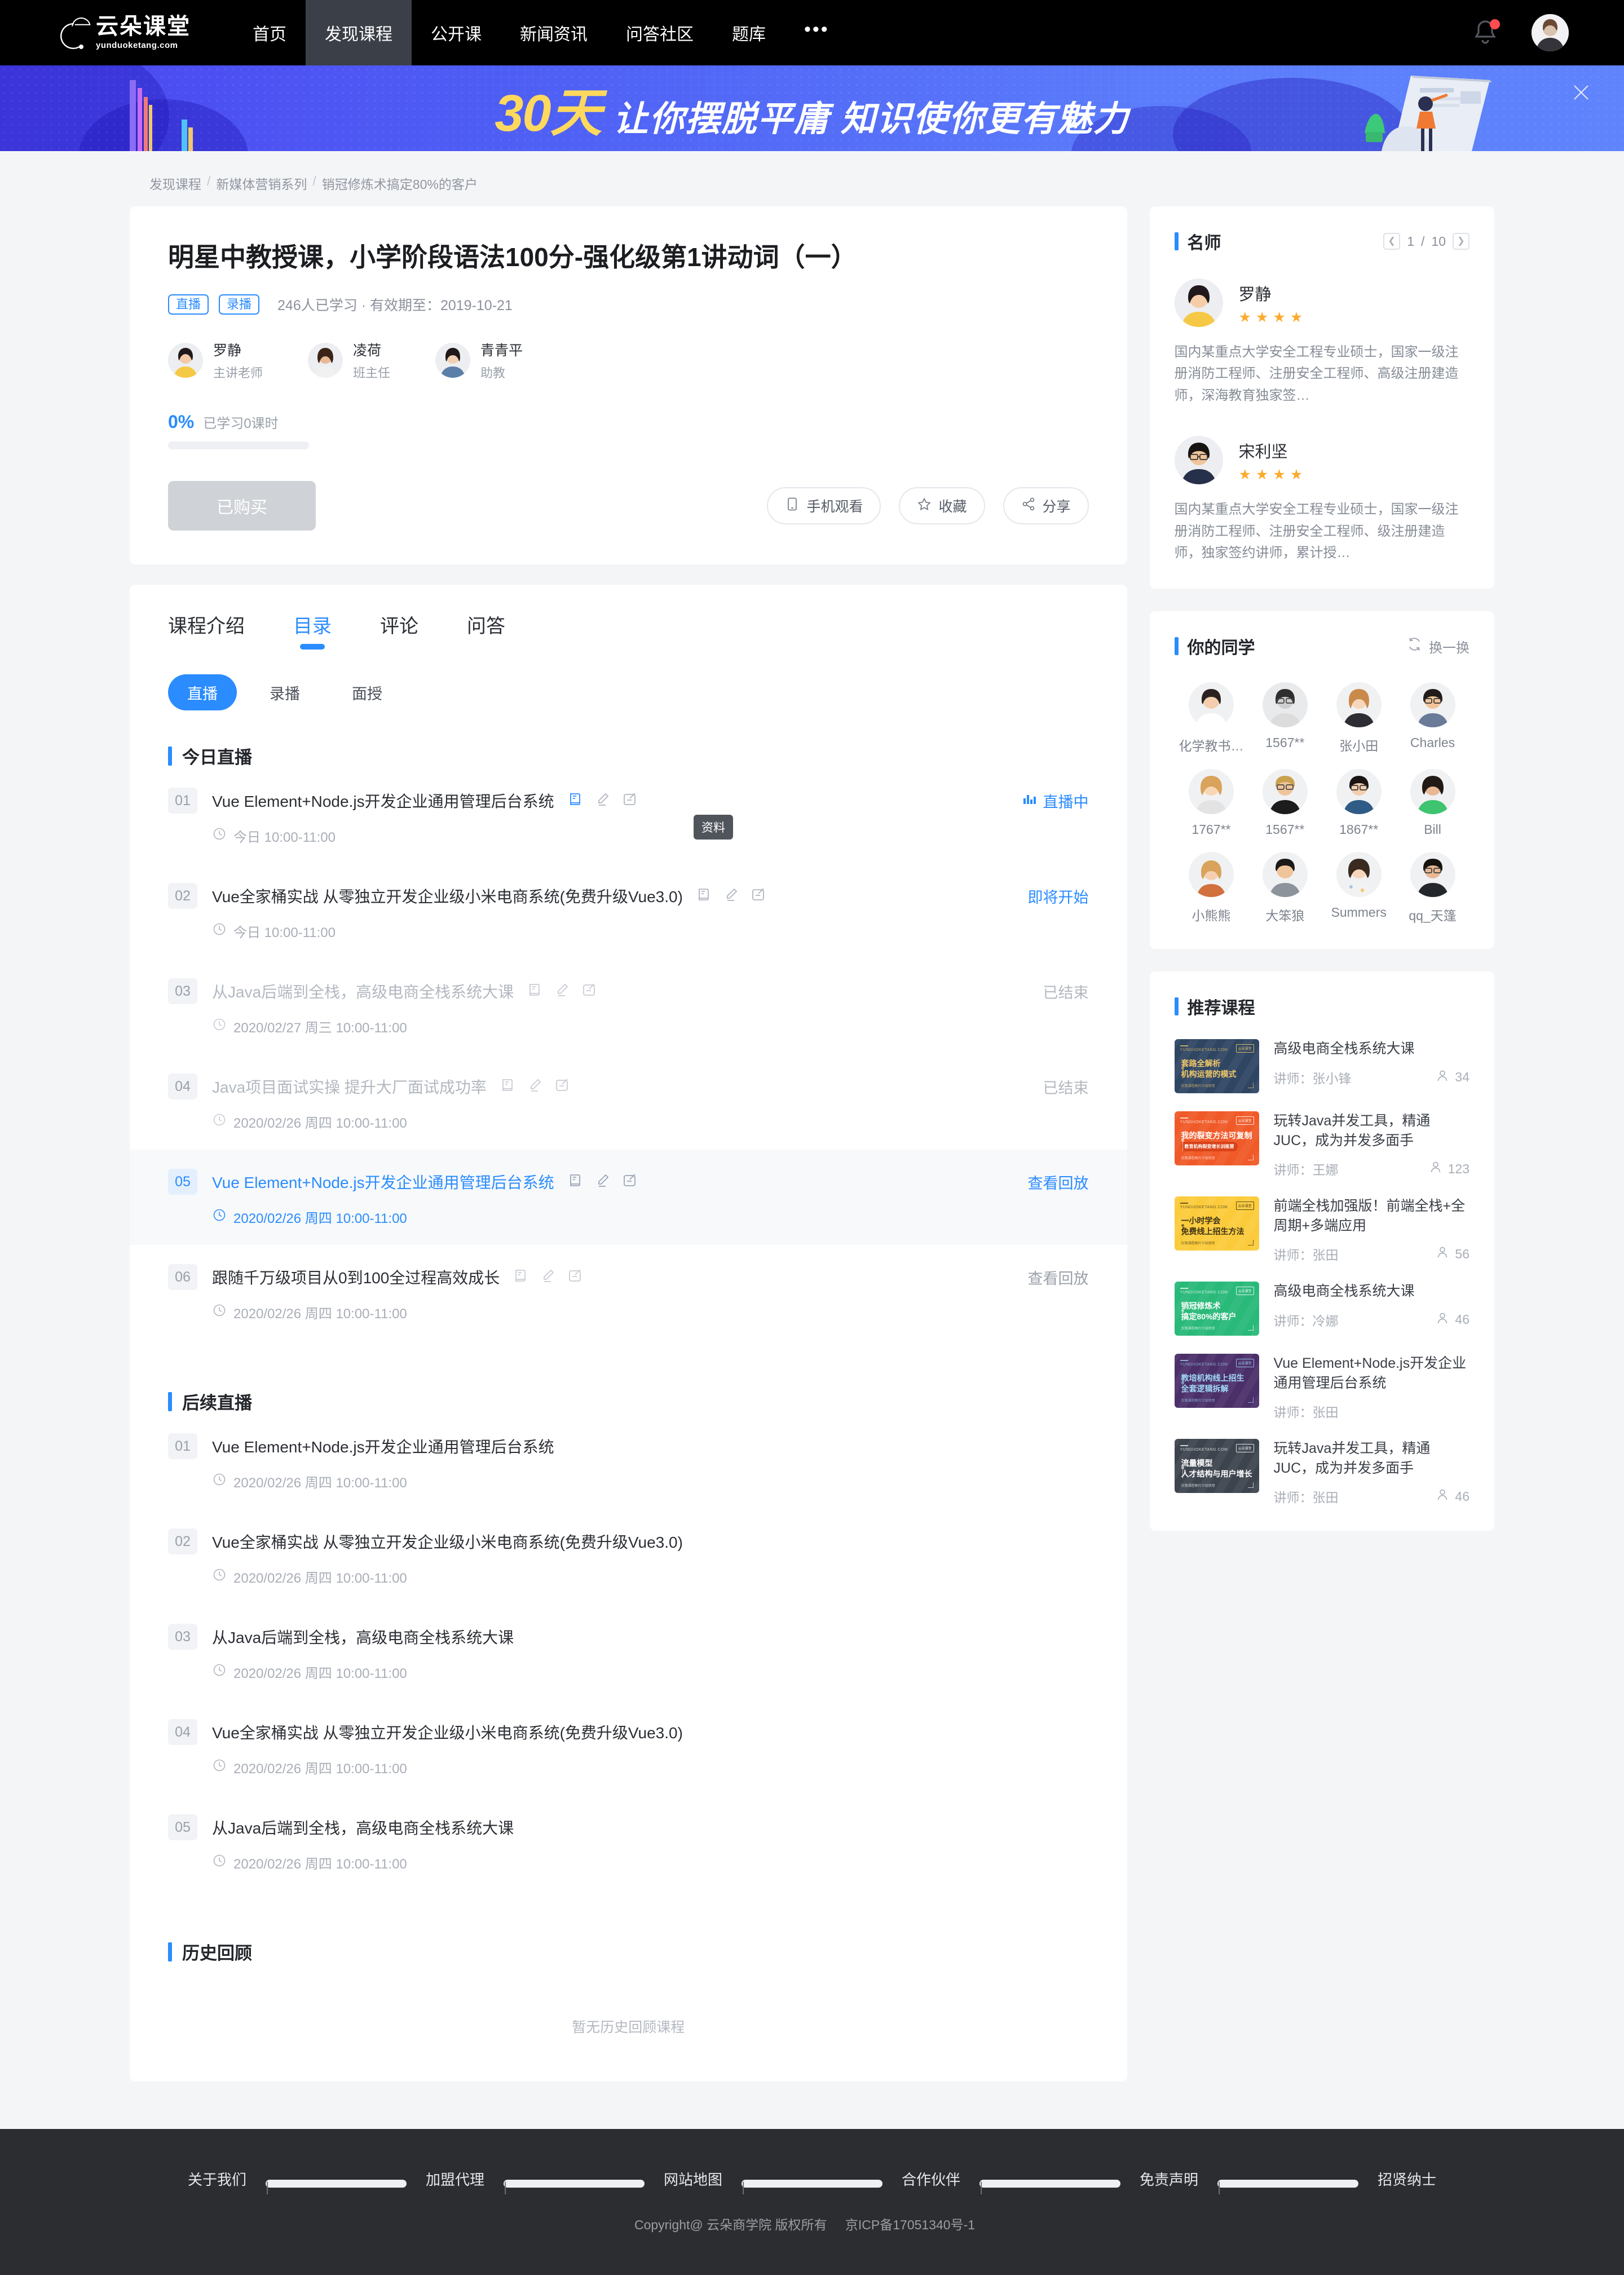 The width and height of the screenshot is (1624, 2275). I want to click on classmate-item: Charles, so click(1432, 718).